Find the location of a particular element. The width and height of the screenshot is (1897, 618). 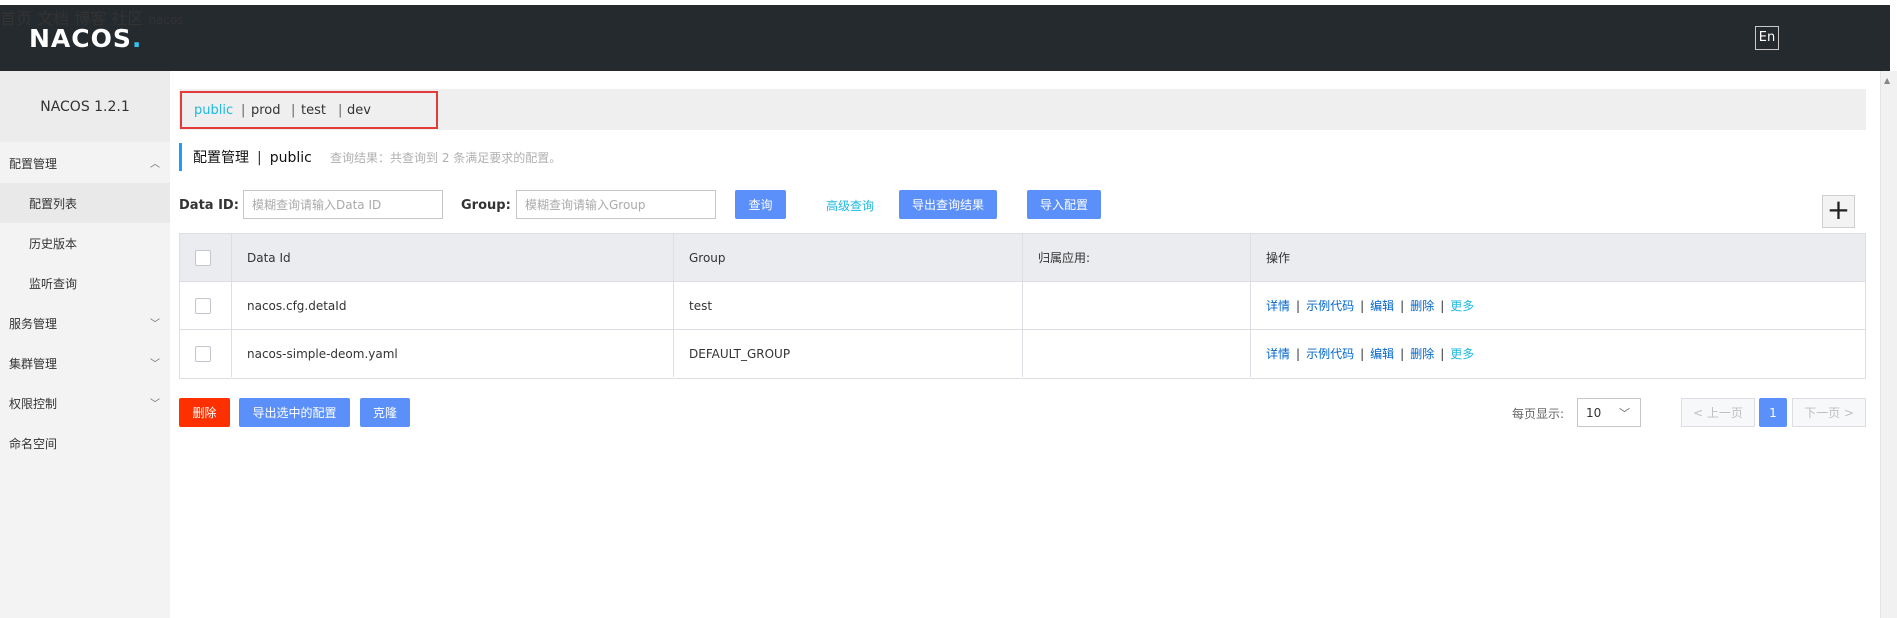

sidebar-item-cluster-management: 集群管理 ﹀ is located at coordinates (85, 363).